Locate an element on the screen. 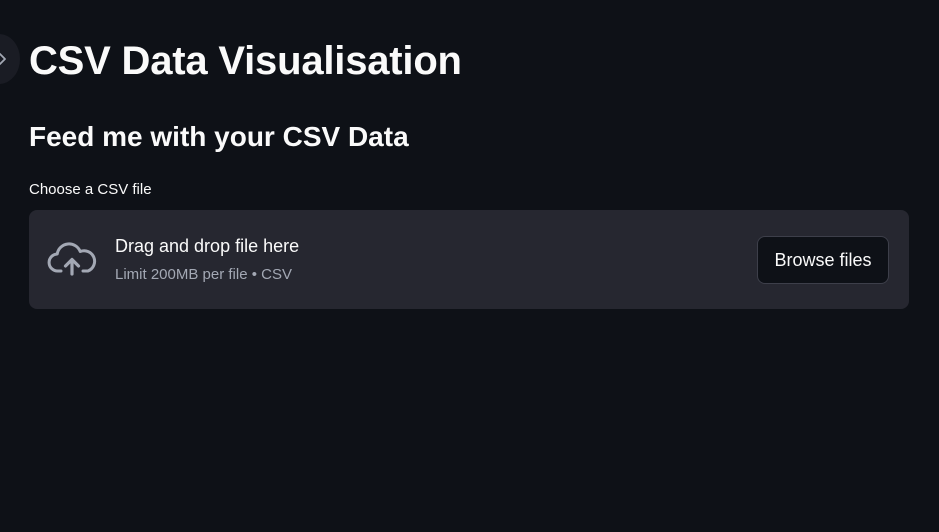 This screenshot has height=532, width=939. dropzone-limit-text: Limit 200MB per file • CSV is located at coordinates (203, 274).